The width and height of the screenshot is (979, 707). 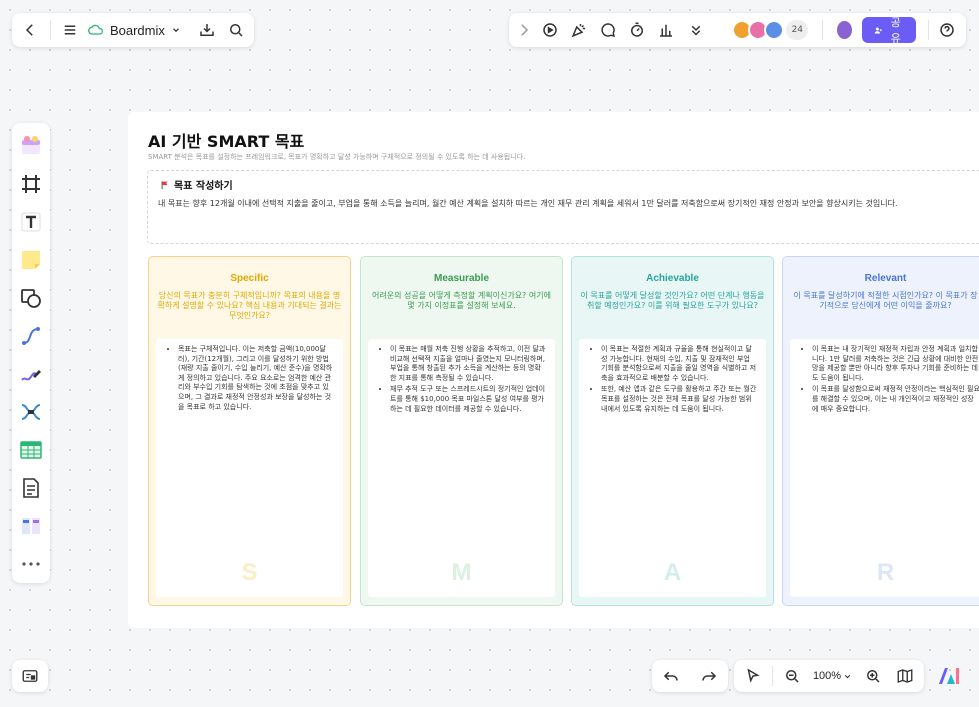 I want to click on more-tools, so click(x=31, y=564).